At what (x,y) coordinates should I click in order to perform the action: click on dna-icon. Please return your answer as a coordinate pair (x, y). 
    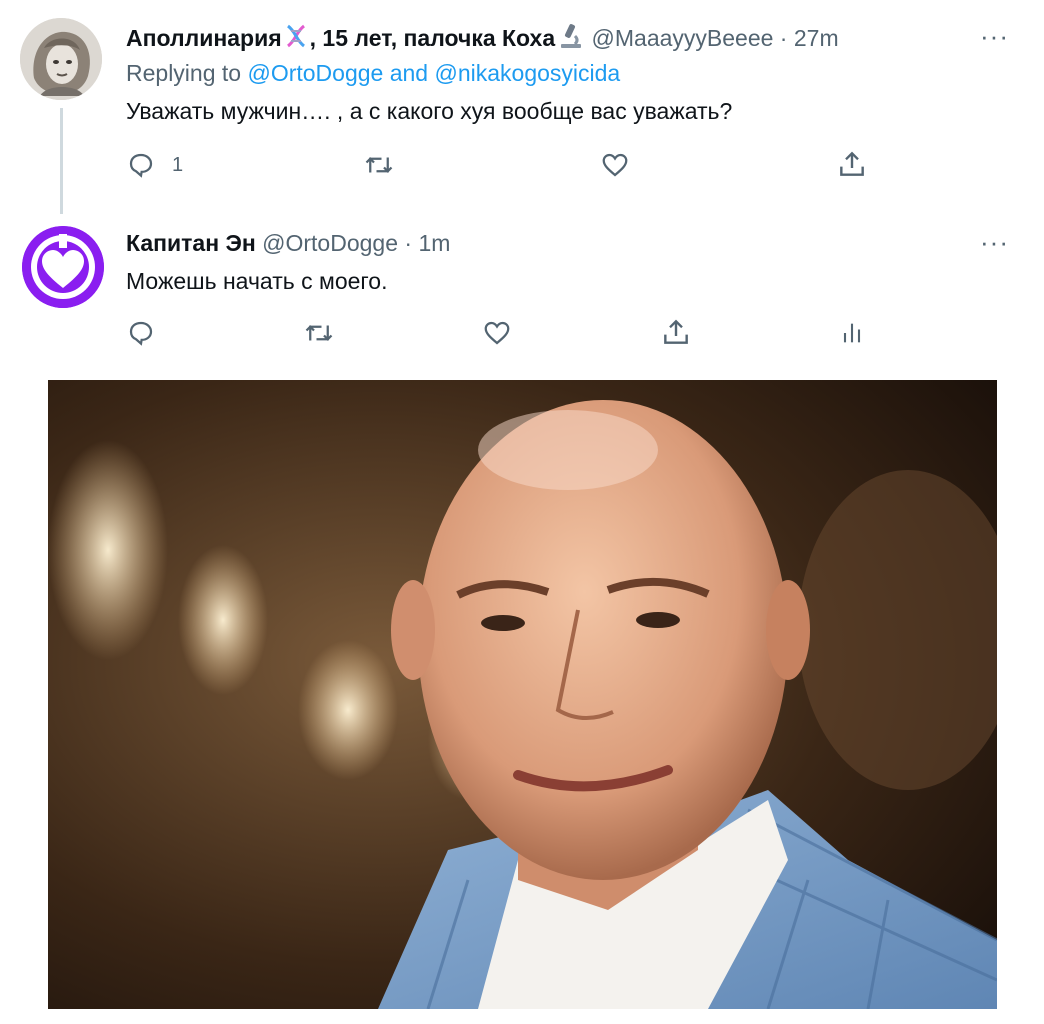
    Looking at the image, I should click on (296, 39).